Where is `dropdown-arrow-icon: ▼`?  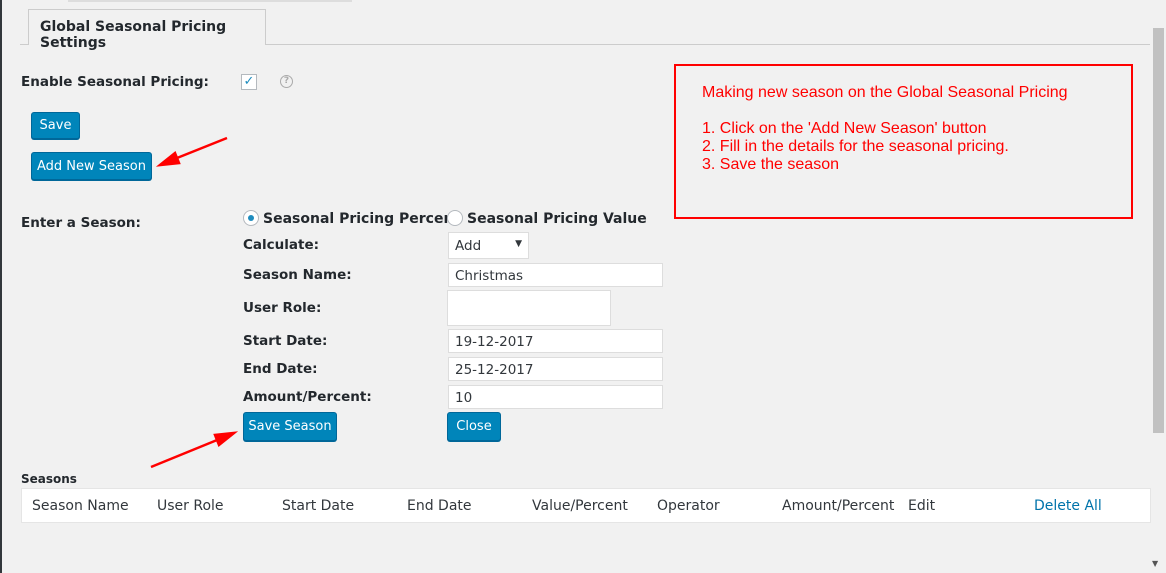
dropdown-arrow-icon: ▼ is located at coordinates (518, 244).